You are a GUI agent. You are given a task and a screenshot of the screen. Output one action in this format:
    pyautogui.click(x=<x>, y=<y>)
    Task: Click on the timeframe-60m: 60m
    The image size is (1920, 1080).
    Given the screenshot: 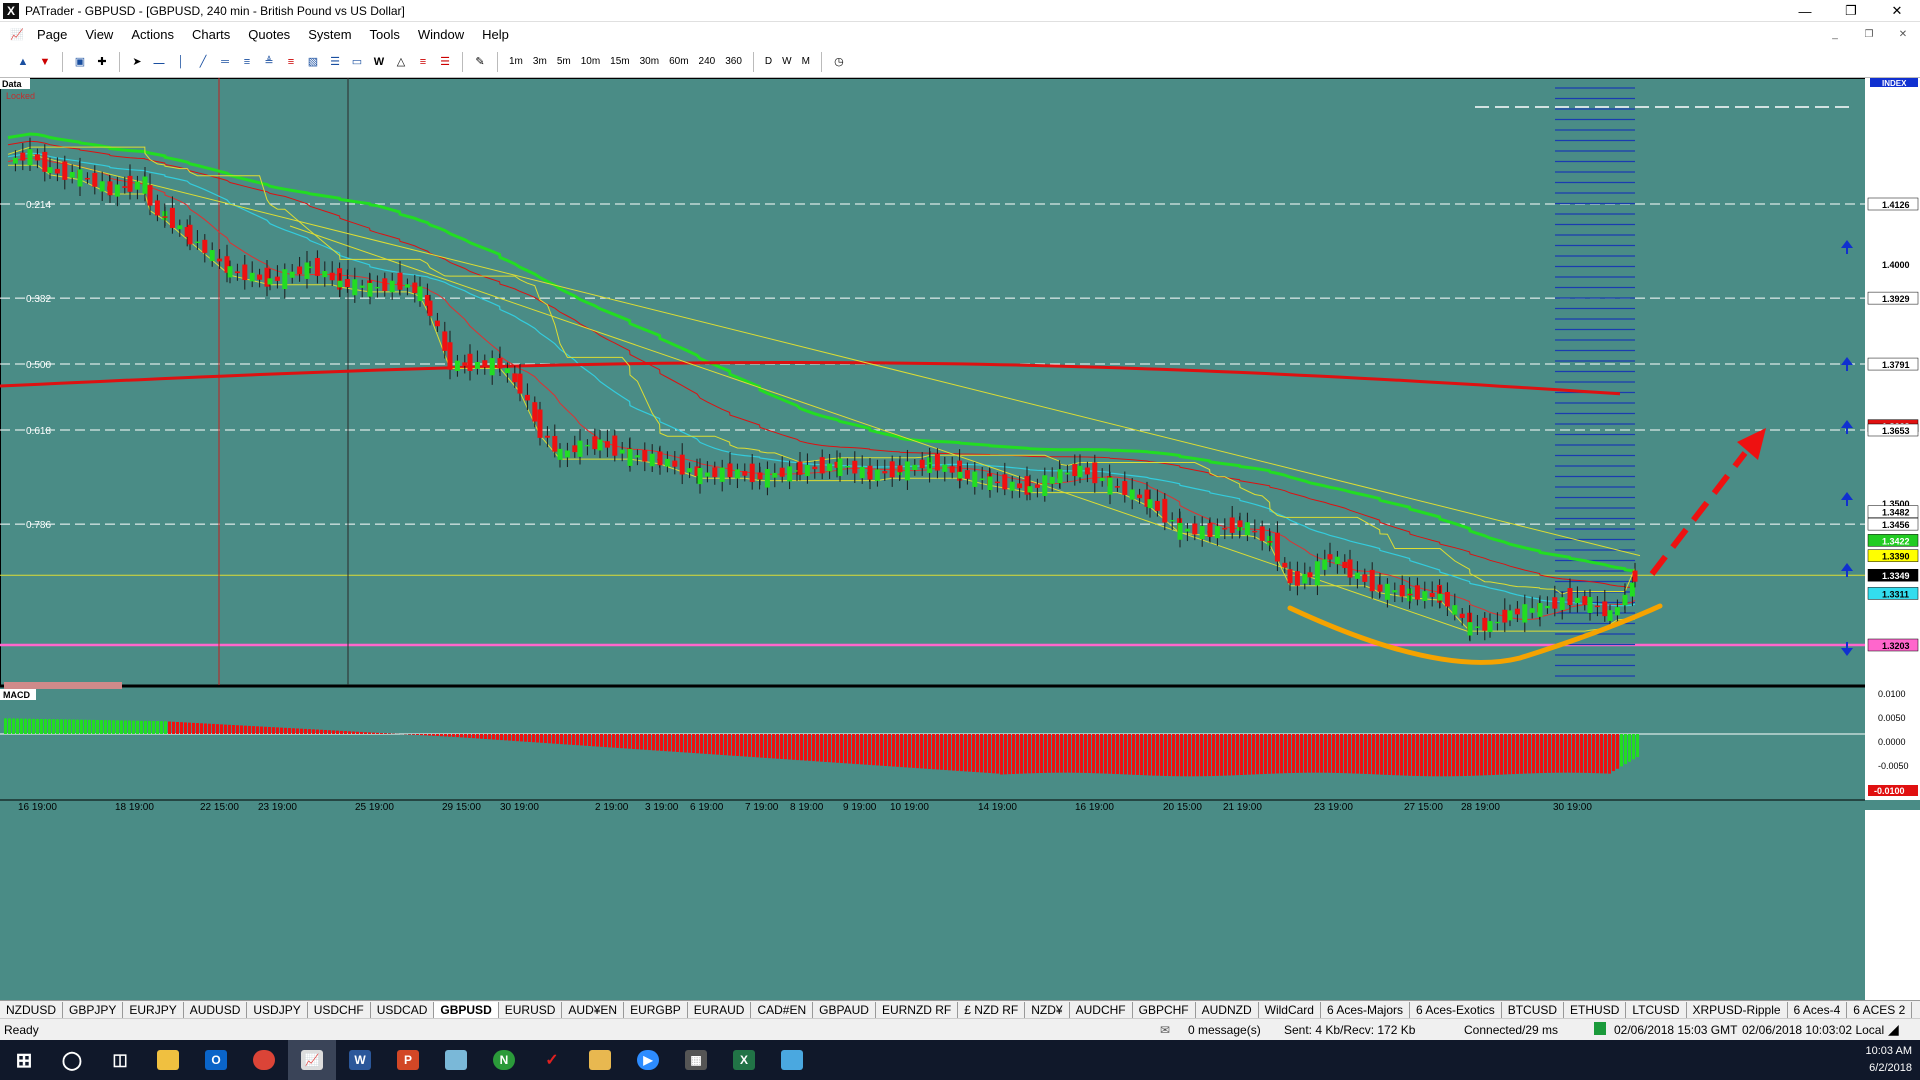 What is the action you would take?
    pyautogui.click(x=678, y=61)
    